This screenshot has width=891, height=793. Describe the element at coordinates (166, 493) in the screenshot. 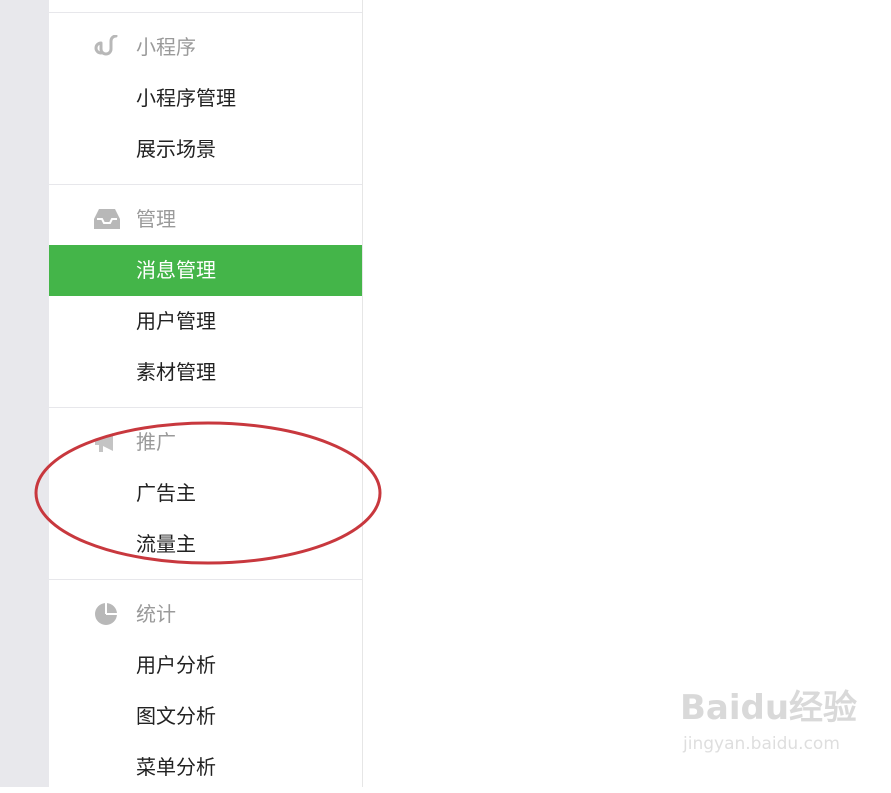

I see `sidebar-item-label: 广告主` at that location.